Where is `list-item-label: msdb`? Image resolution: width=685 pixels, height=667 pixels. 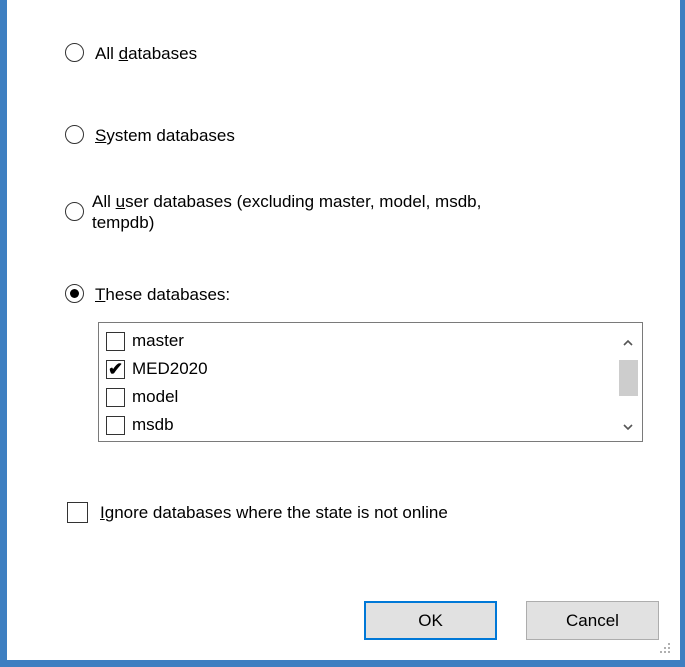
list-item-label: msdb is located at coordinates (153, 424).